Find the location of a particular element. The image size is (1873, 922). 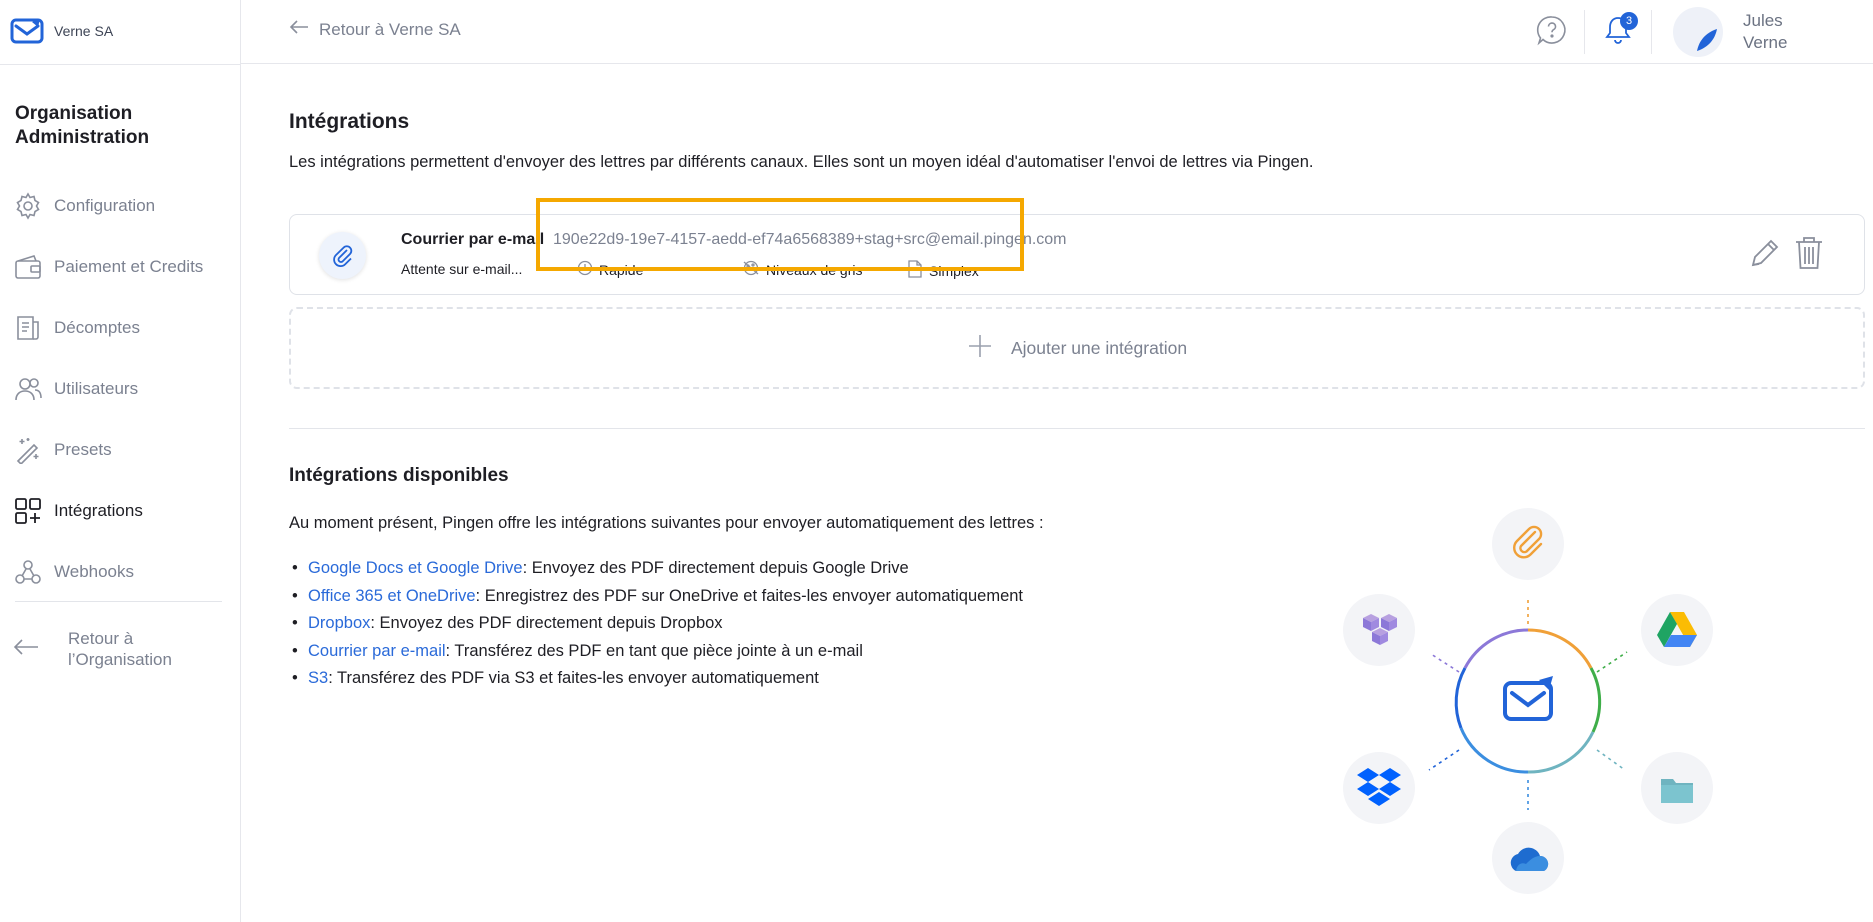

delete-button is located at coordinates (1809, 255).